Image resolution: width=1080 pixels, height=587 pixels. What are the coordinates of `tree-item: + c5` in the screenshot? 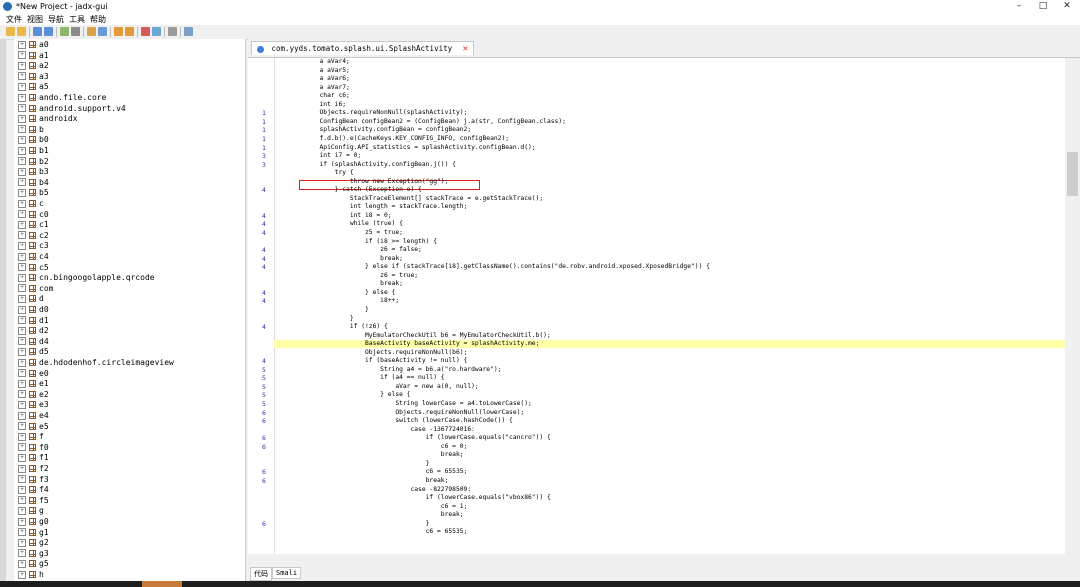 It's located at (33, 268).